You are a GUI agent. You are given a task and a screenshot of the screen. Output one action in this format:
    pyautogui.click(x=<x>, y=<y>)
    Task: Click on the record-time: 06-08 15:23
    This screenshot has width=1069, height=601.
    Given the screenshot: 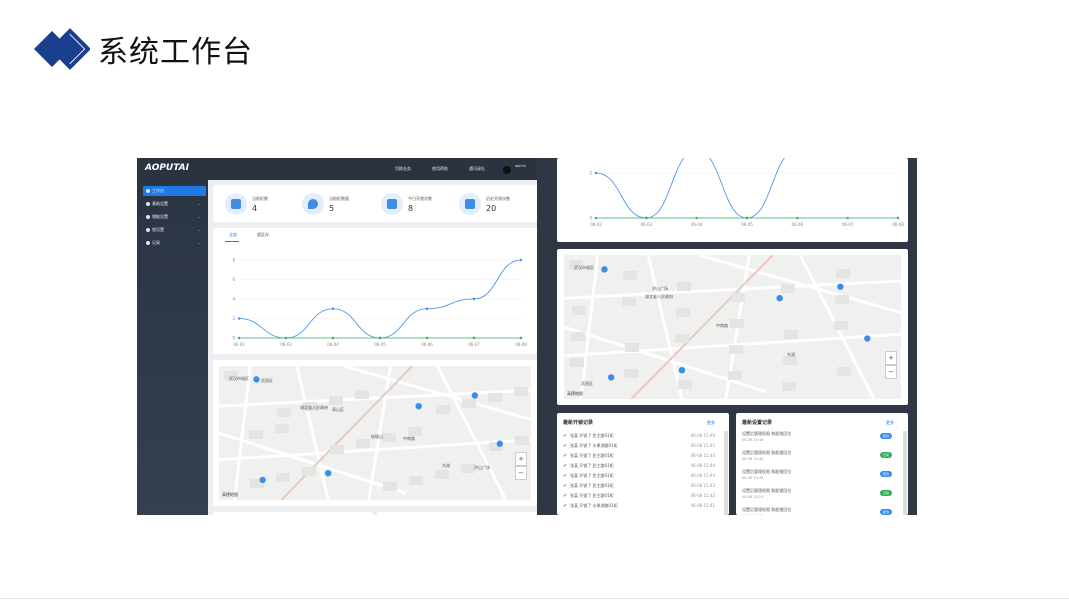 What is the action you would take?
    pyautogui.click(x=752, y=514)
    